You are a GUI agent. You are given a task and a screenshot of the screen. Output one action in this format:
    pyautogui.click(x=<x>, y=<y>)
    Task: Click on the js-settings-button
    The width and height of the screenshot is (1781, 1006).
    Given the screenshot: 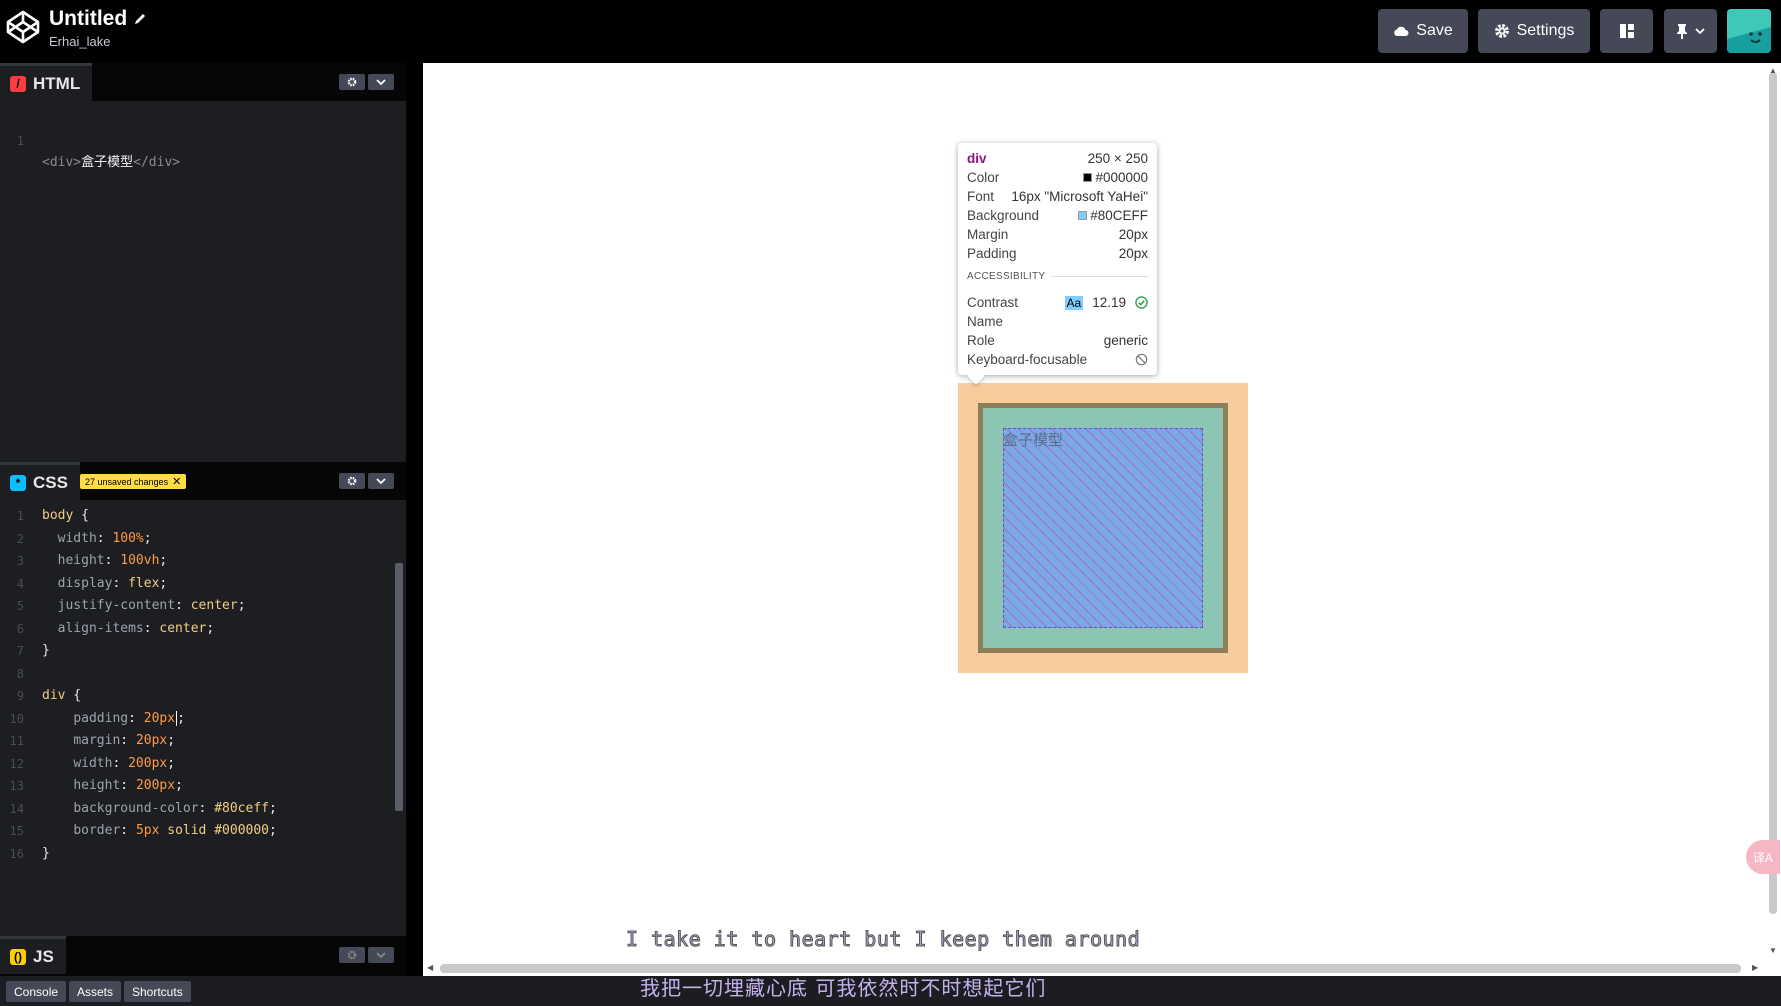 What is the action you would take?
    pyautogui.click(x=352, y=955)
    